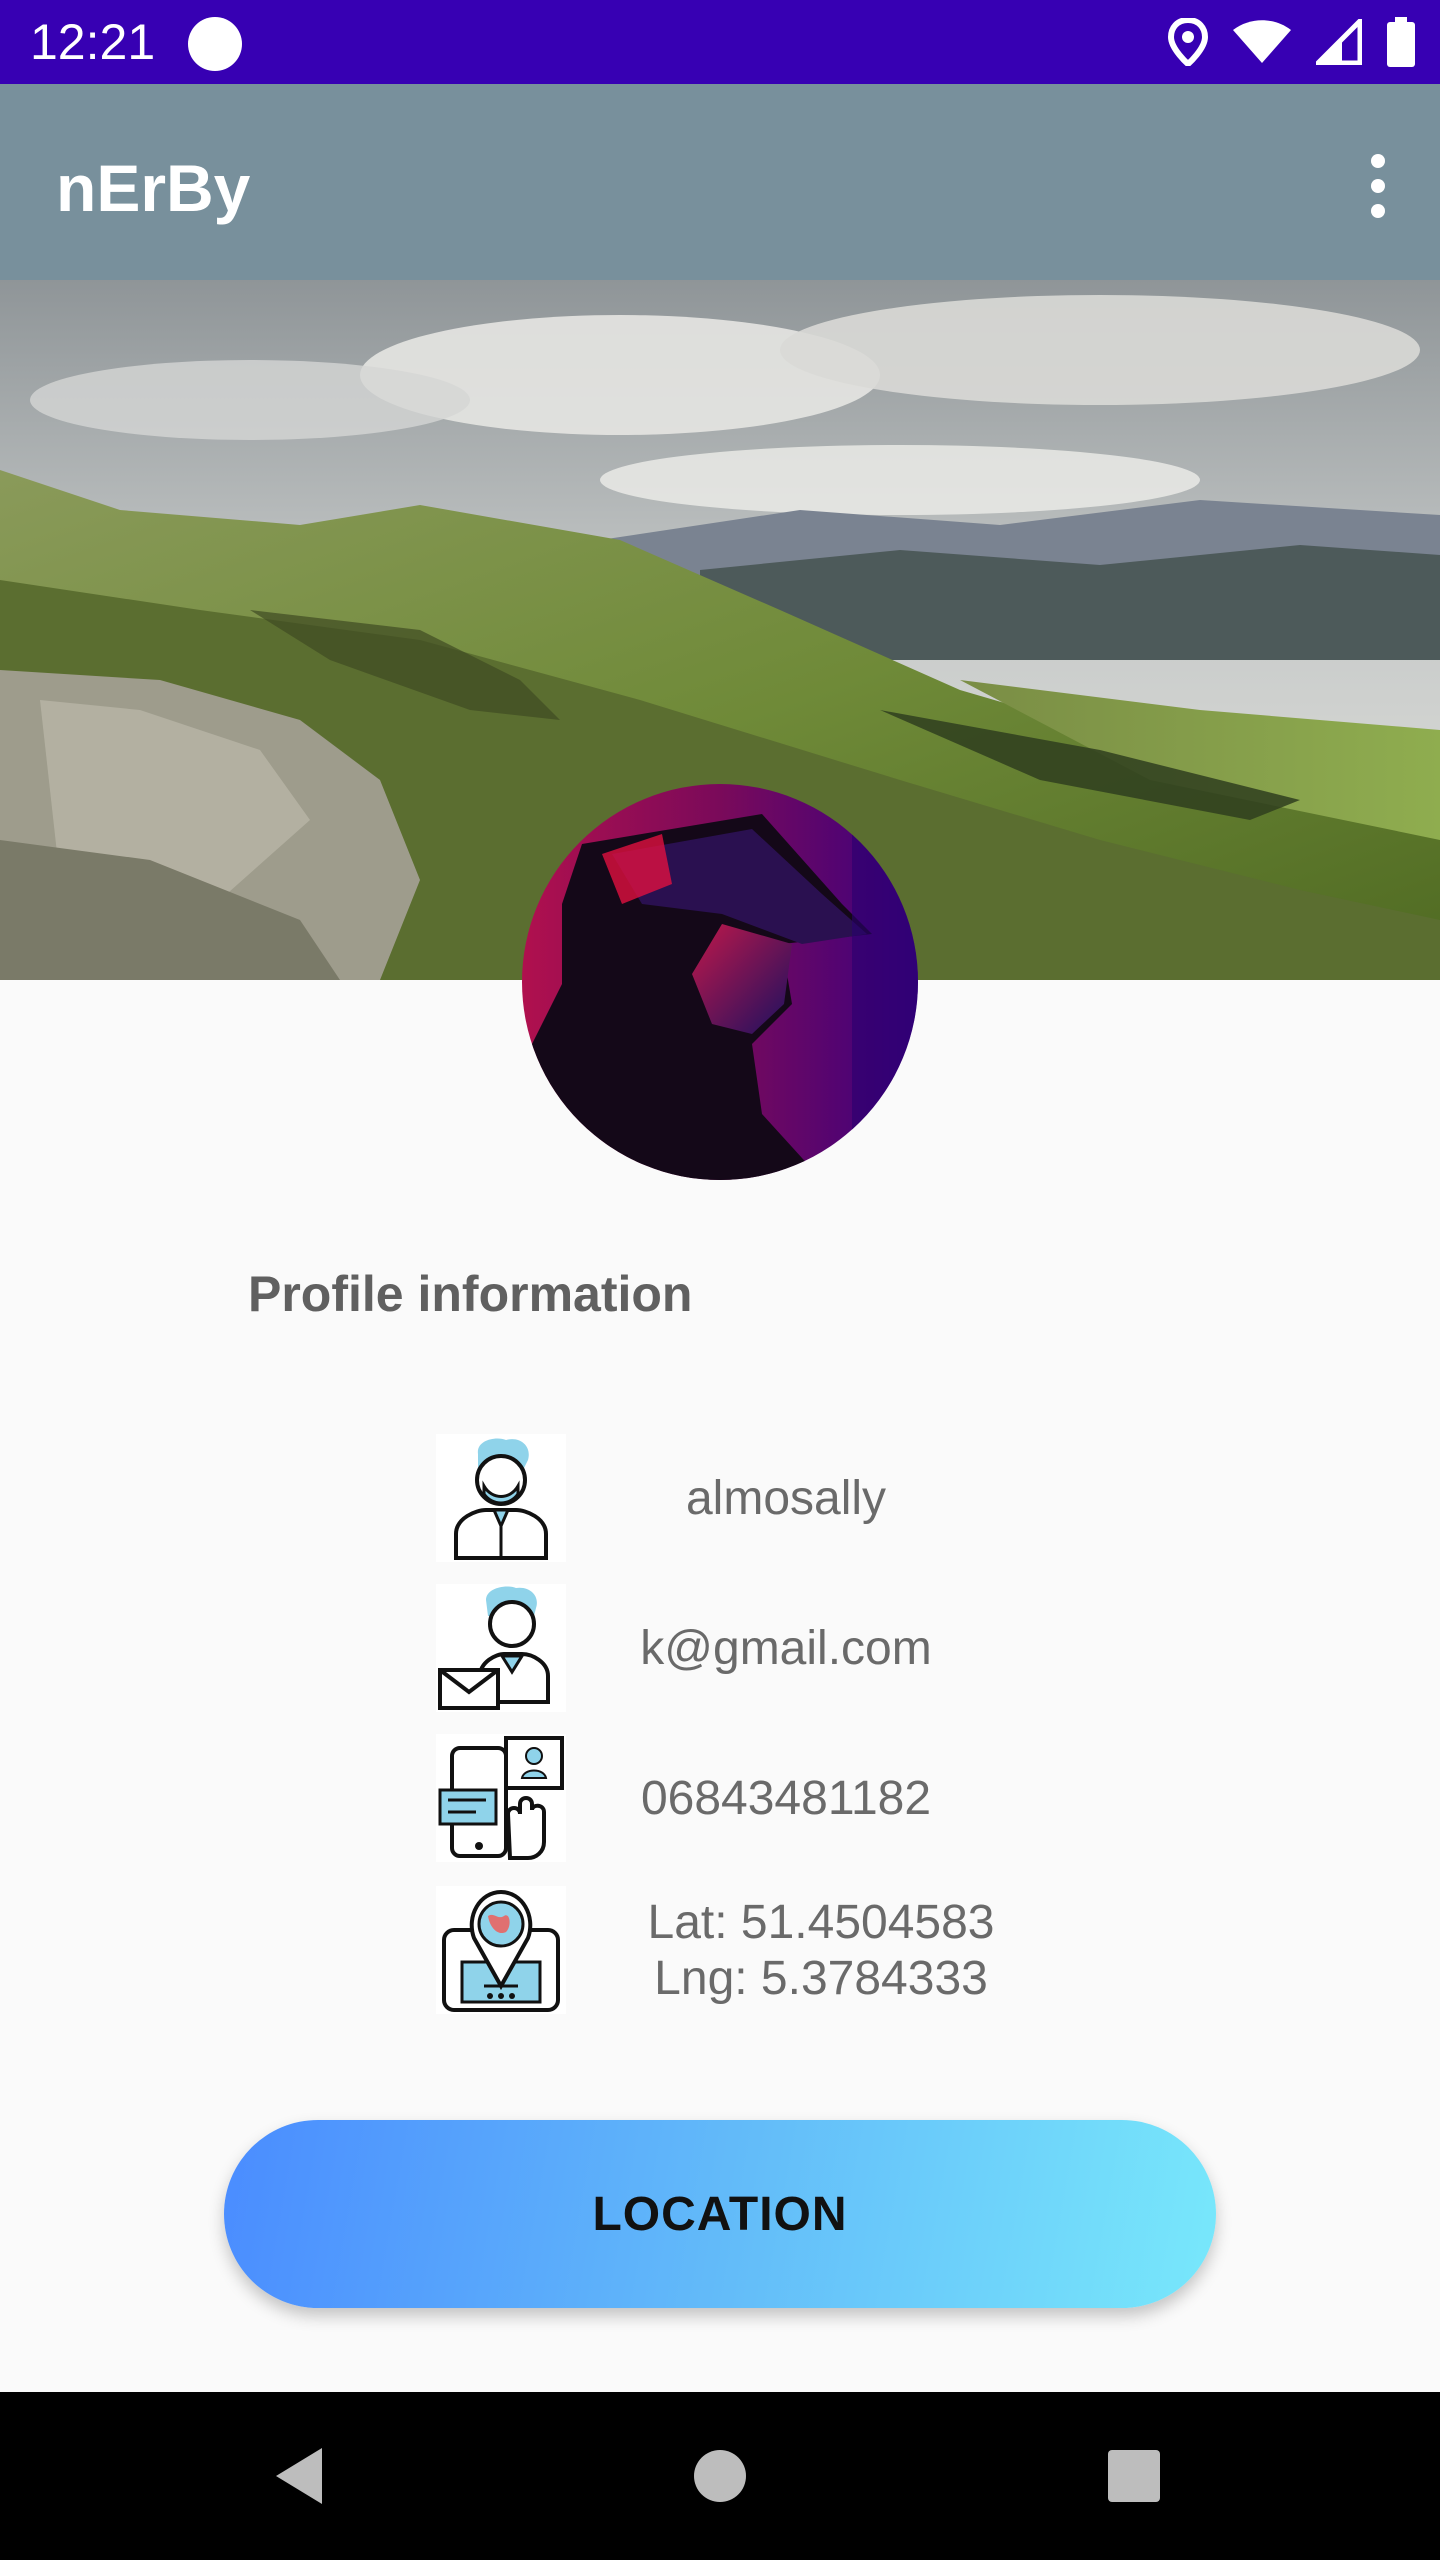 This screenshot has width=1440, height=2560. I want to click on app-bar: nErBy, so click(720, 182).